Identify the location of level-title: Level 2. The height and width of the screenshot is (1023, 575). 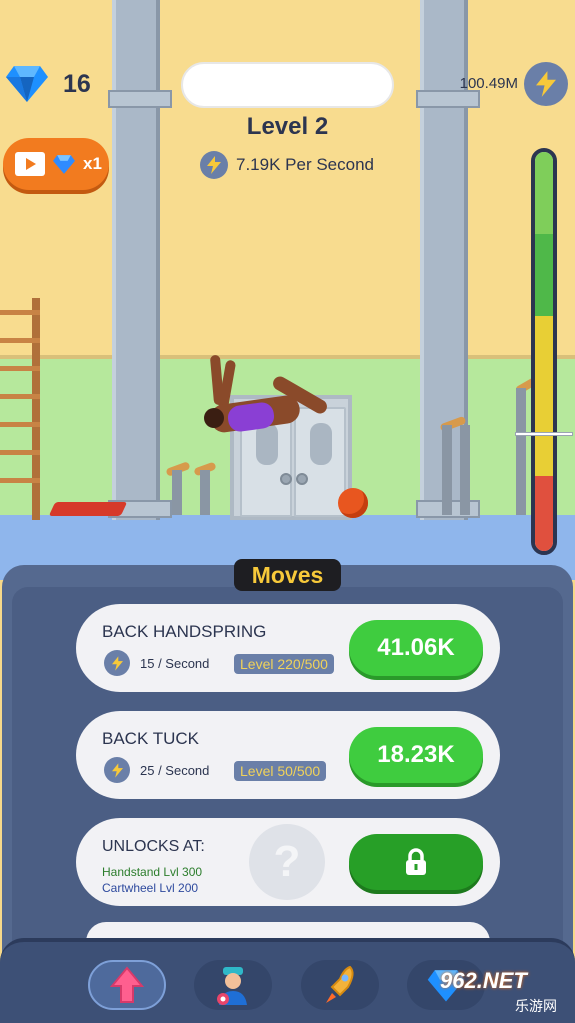
(287, 126).